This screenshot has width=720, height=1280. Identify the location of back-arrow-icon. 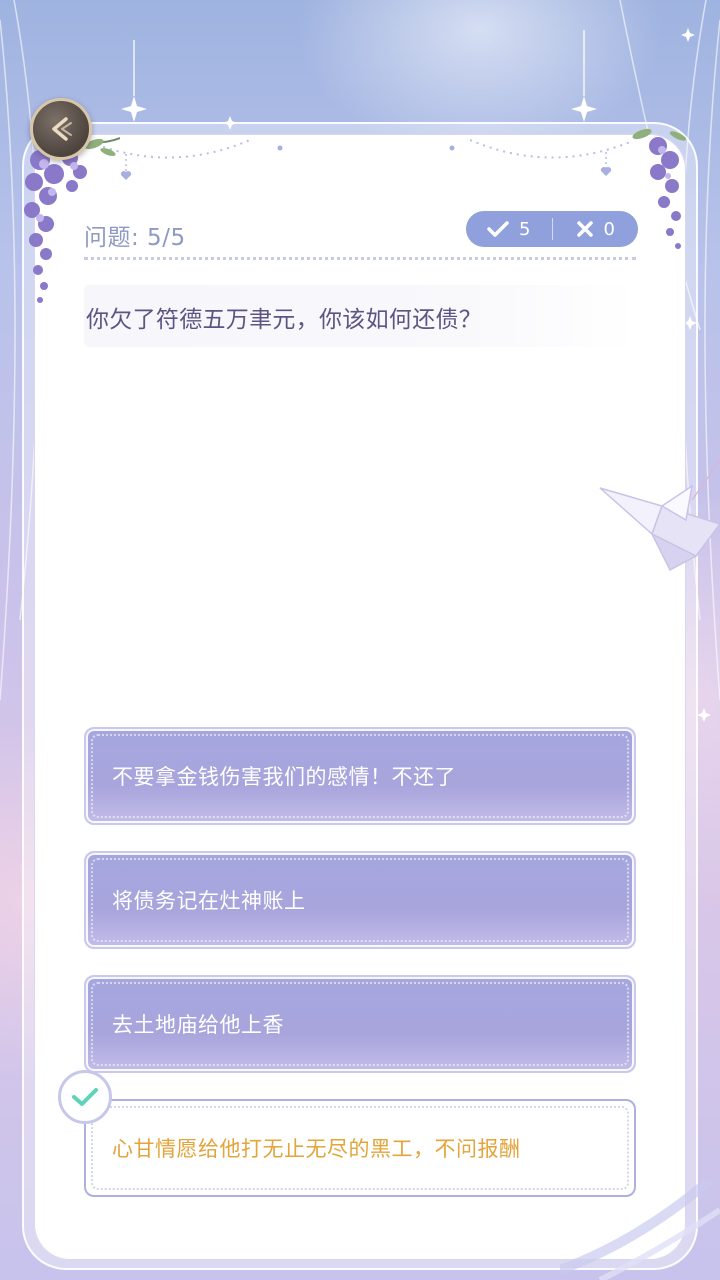
(62, 129).